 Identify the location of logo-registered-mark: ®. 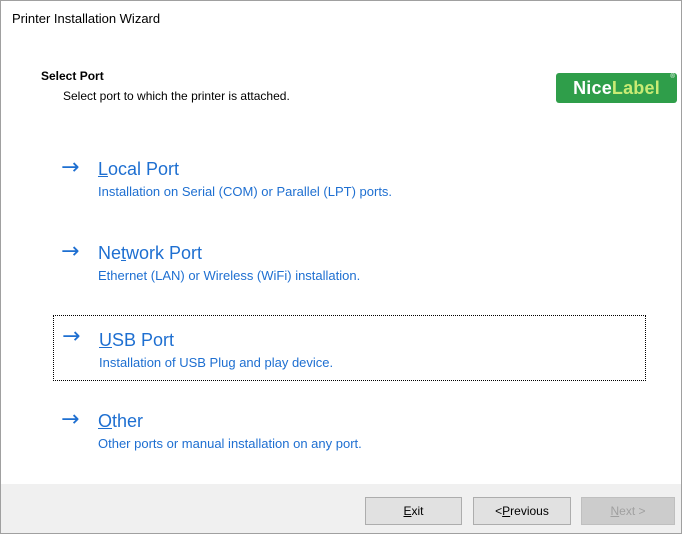
(672, 77).